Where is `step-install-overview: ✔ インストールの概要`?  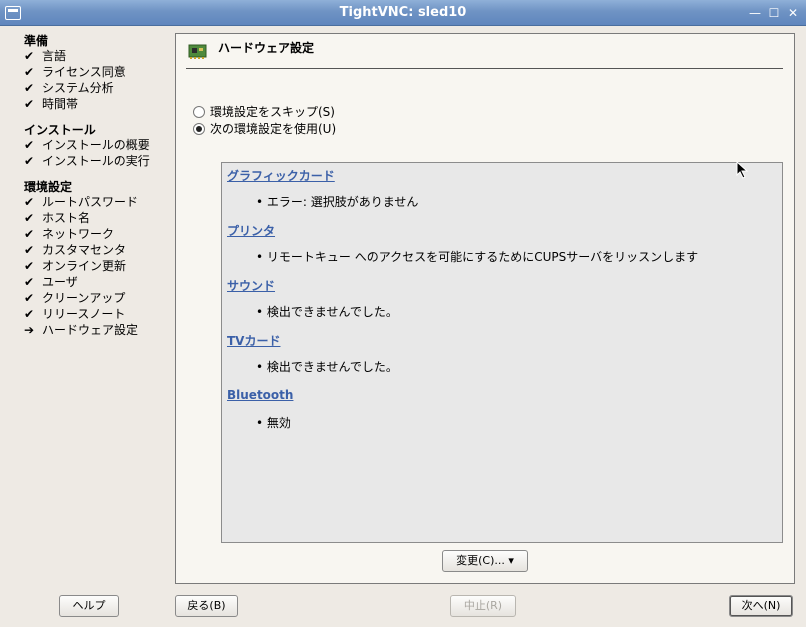 step-install-overview: ✔ インストールの概要 is located at coordinates (87, 145).